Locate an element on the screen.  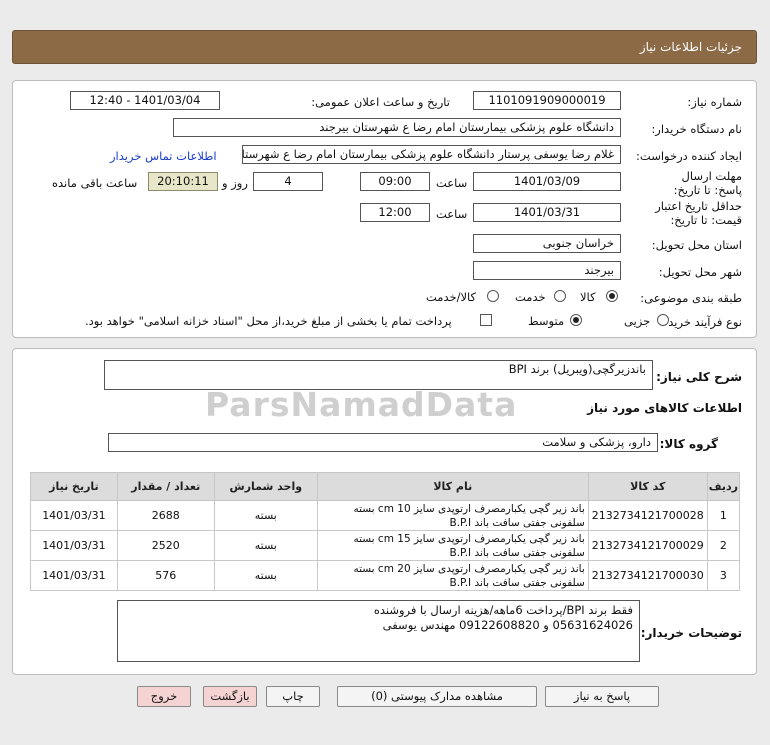
goods-info-title: اطلاعات کالاهای مورد نیاز is located at coordinates (664, 408).